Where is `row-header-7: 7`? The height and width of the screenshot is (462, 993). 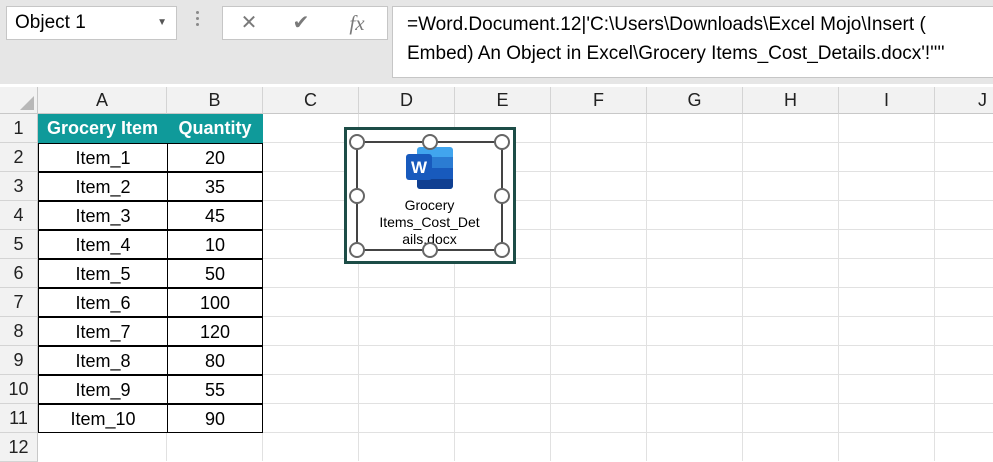 row-header-7: 7 is located at coordinates (19, 302).